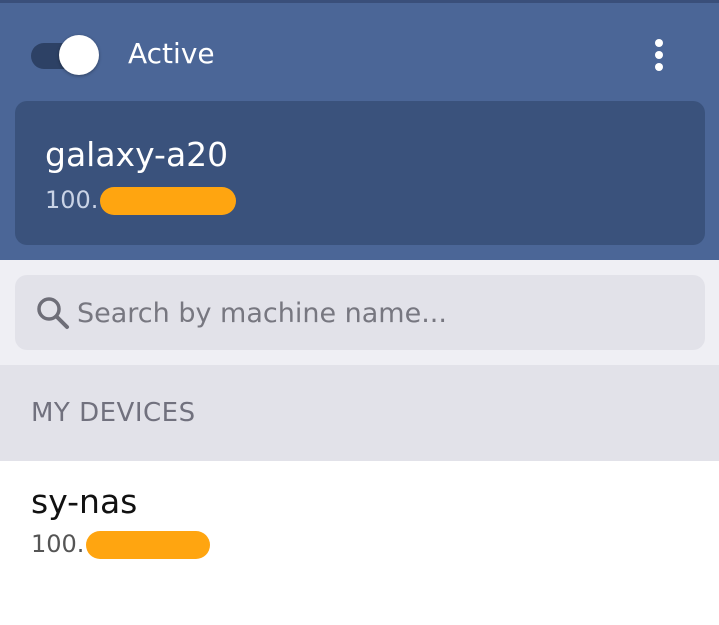 The width and height of the screenshot is (719, 625). I want to click on search-input, so click(375, 313).